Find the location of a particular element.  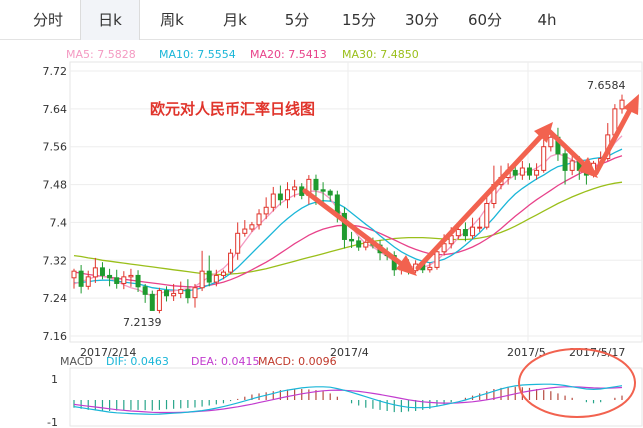

y-tick-label: 7.24 is located at coordinates (55, 298).